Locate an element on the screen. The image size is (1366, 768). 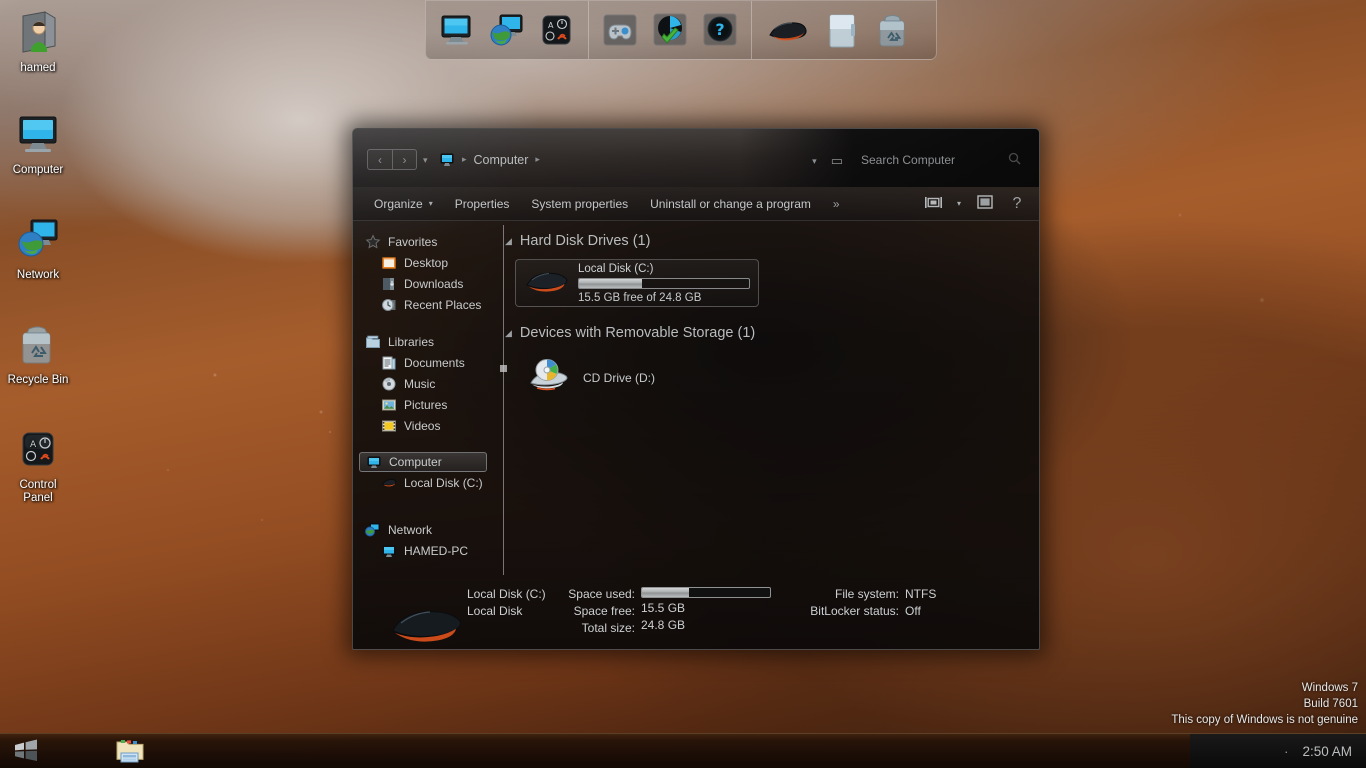
dock-item-games is located at coordinates (620, 30).